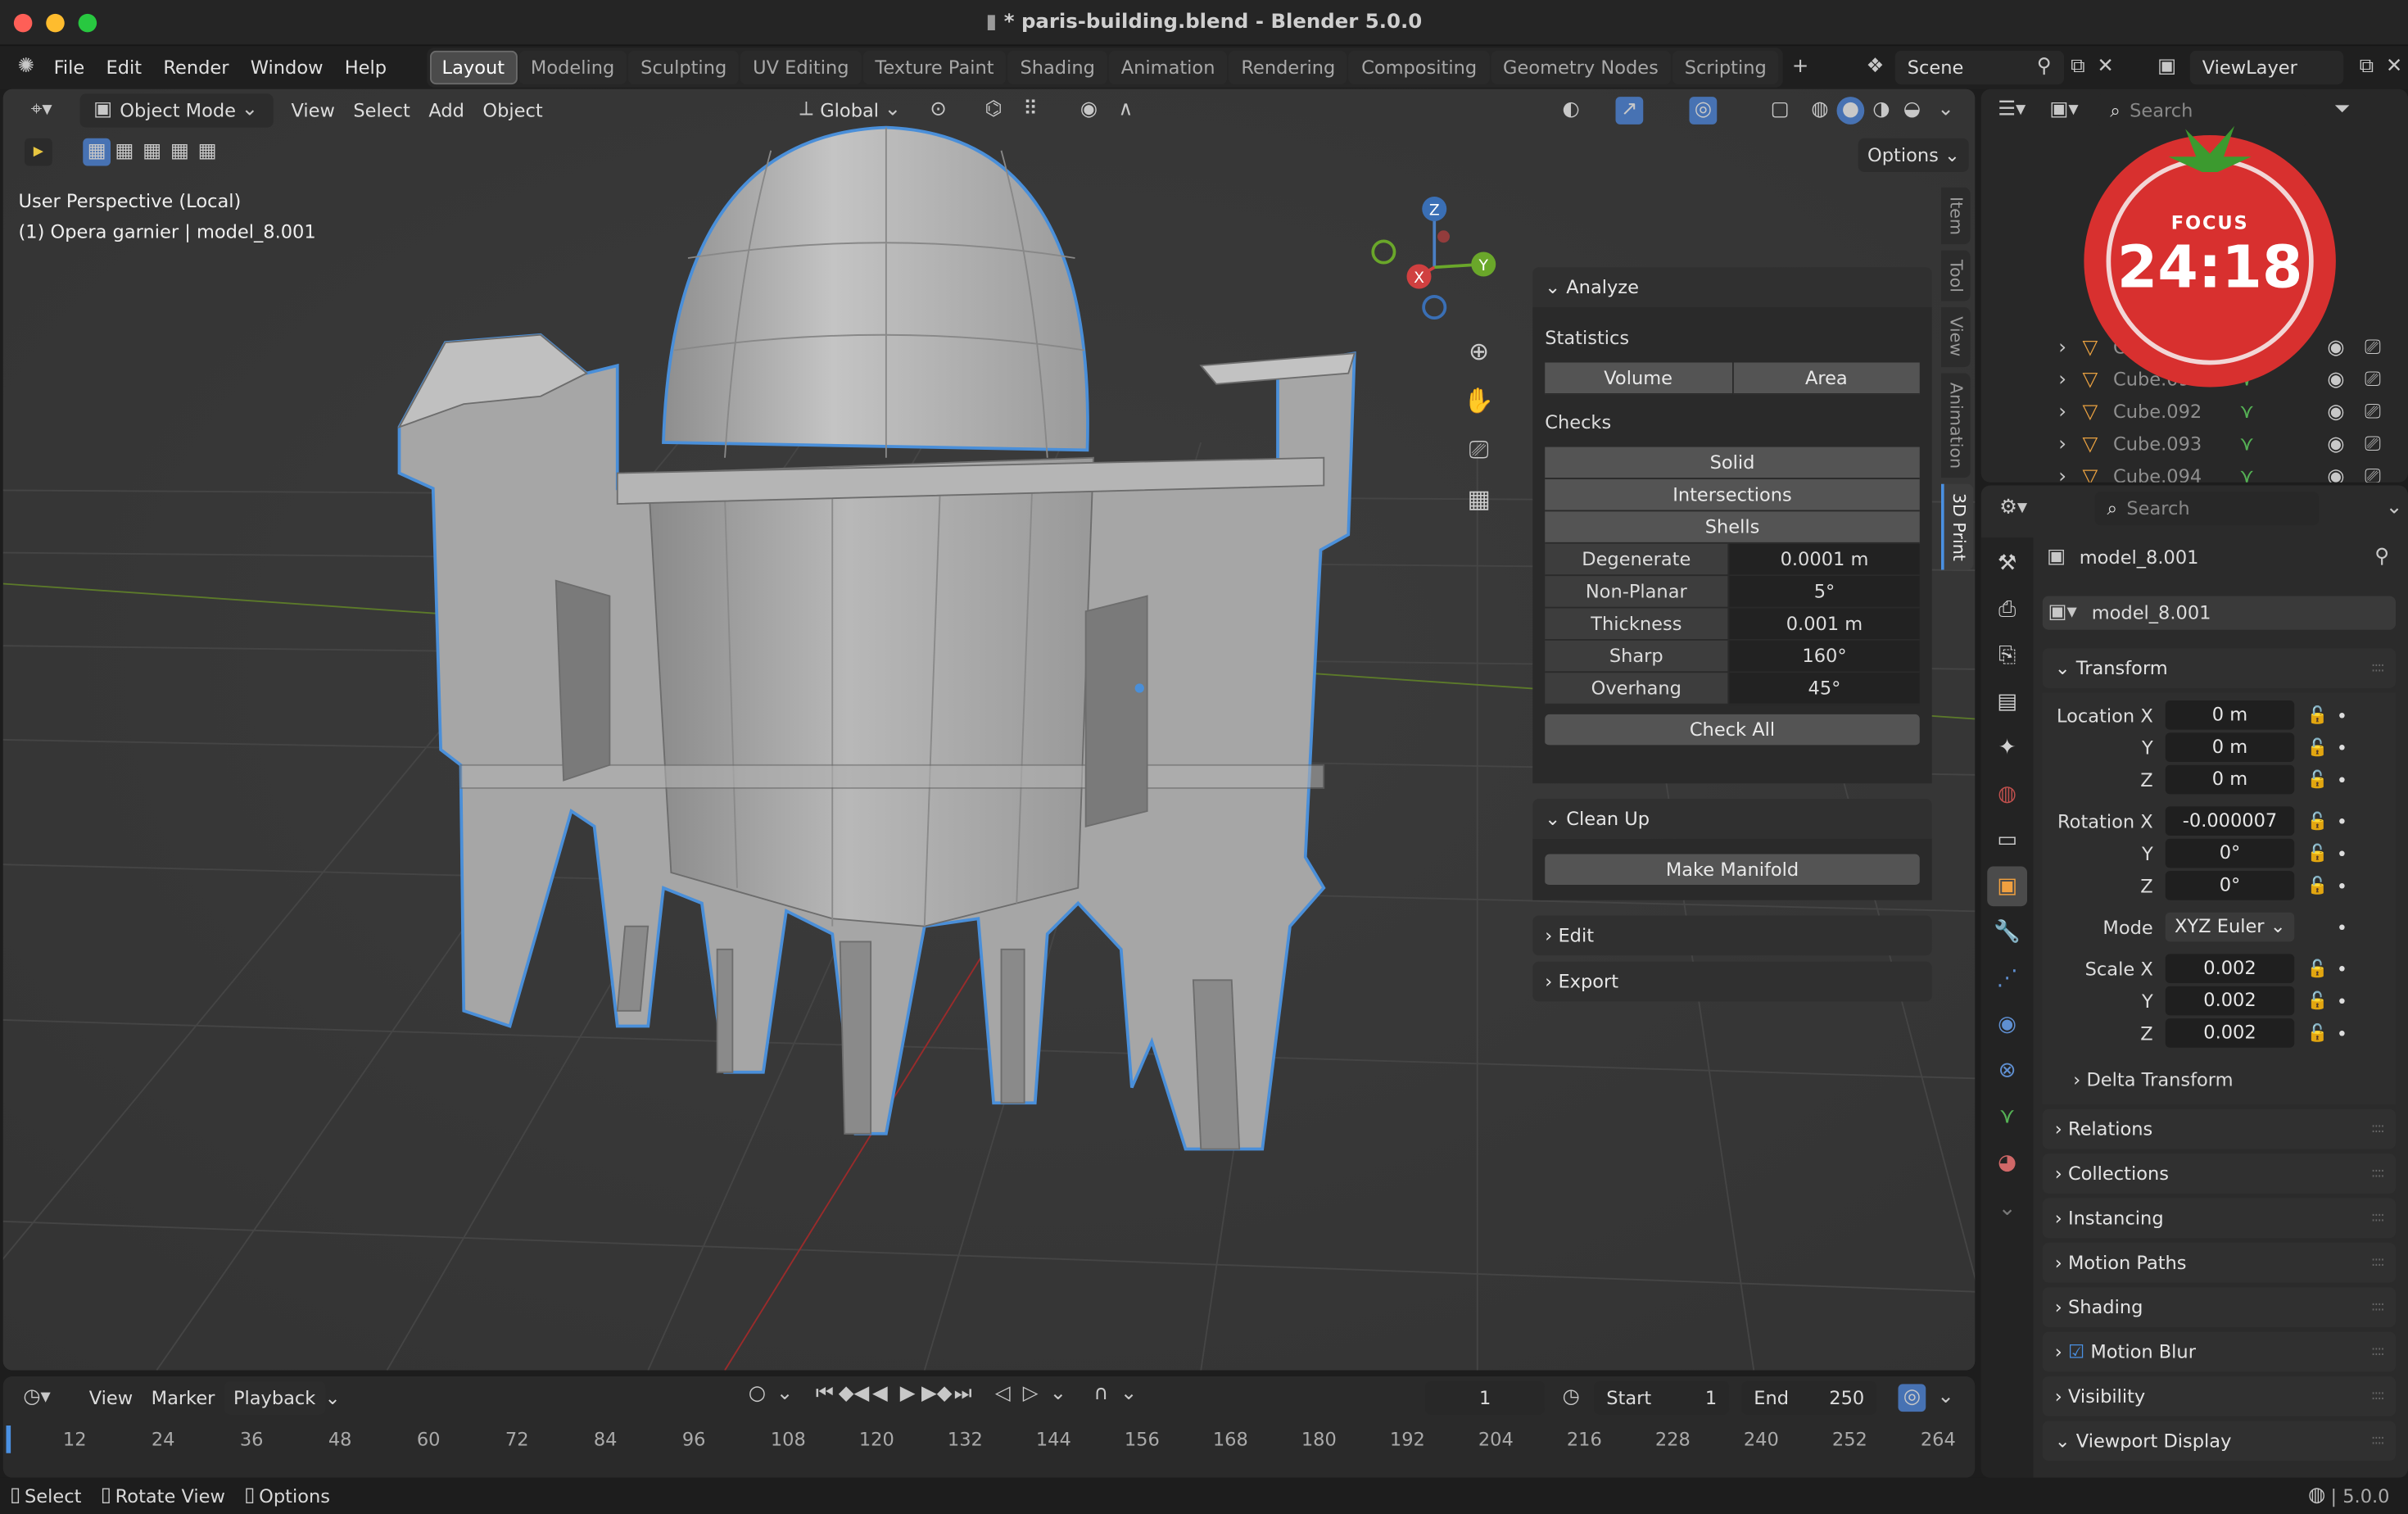 Image resolution: width=2408 pixels, height=1514 pixels. Describe the element at coordinates (939, 111) in the screenshot. I see `pivot-point-icon: ⊙` at that location.